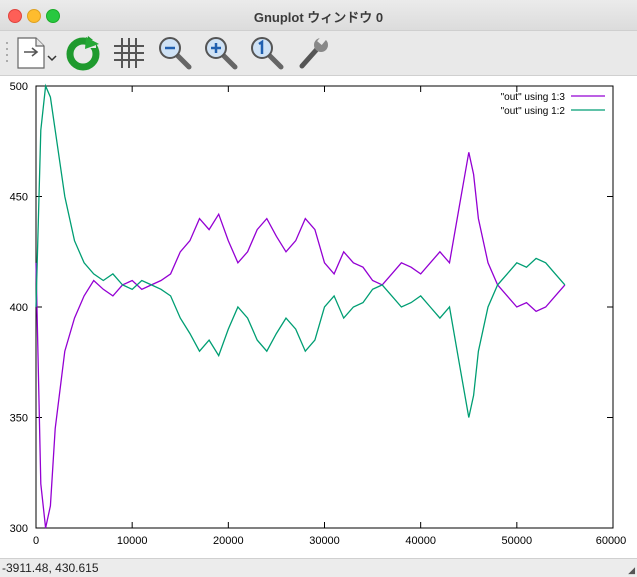  What do you see at coordinates (7, 52) in the screenshot?
I see `toolbar-grip` at bounding box center [7, 52].